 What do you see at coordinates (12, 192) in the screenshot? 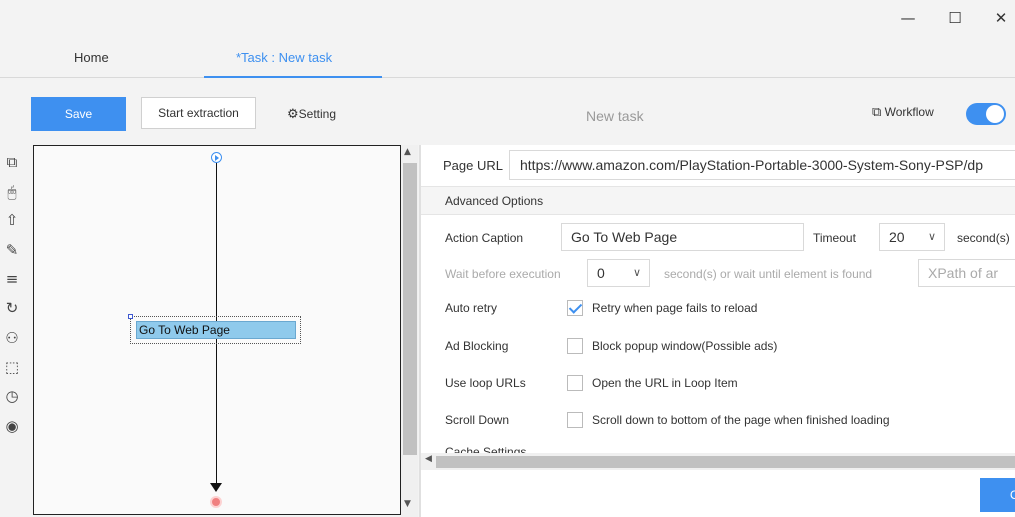
I see `click-icon: 🖱` at bounding box center [12, 192].